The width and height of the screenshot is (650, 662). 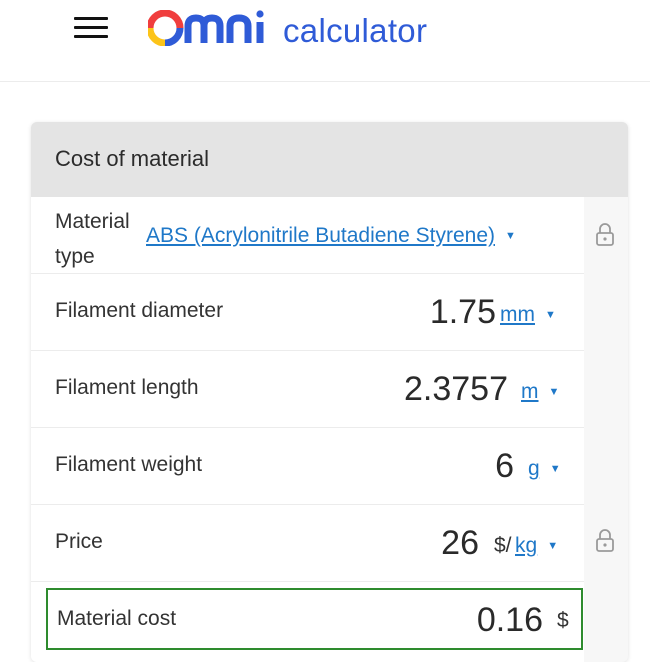 What do you see at coordinates (132, 158) in the screenshot?
I see `card-title: Cost of material` at bounding box center [132, 158].